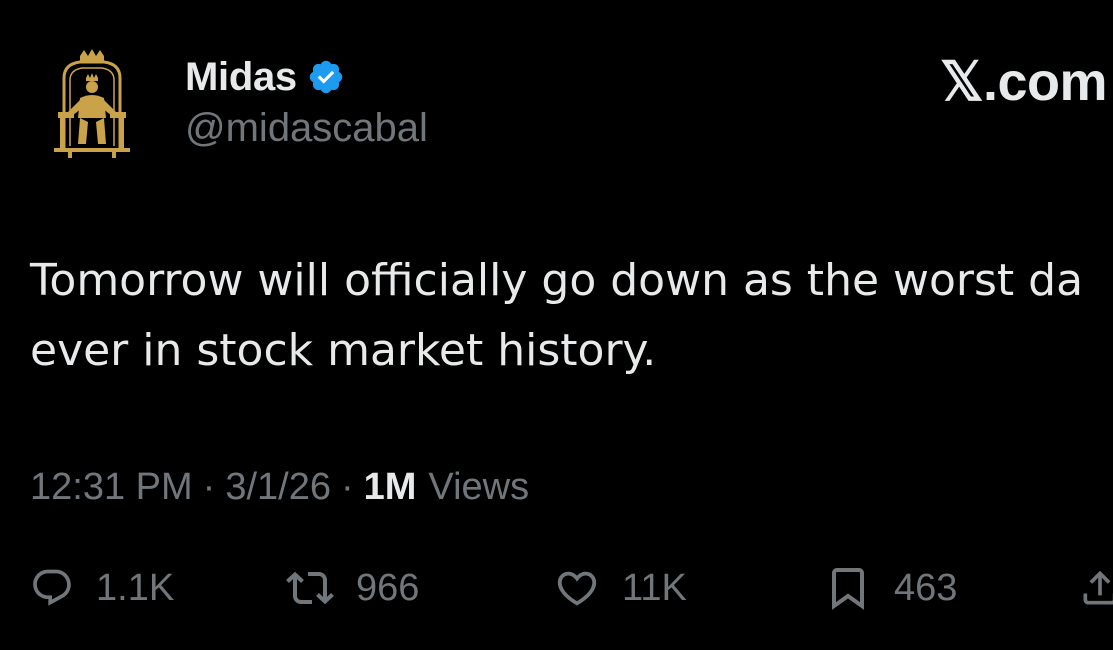  Describe the element at coordinates (577, 588) in the screenshot. I see `heart-icon` at that location.